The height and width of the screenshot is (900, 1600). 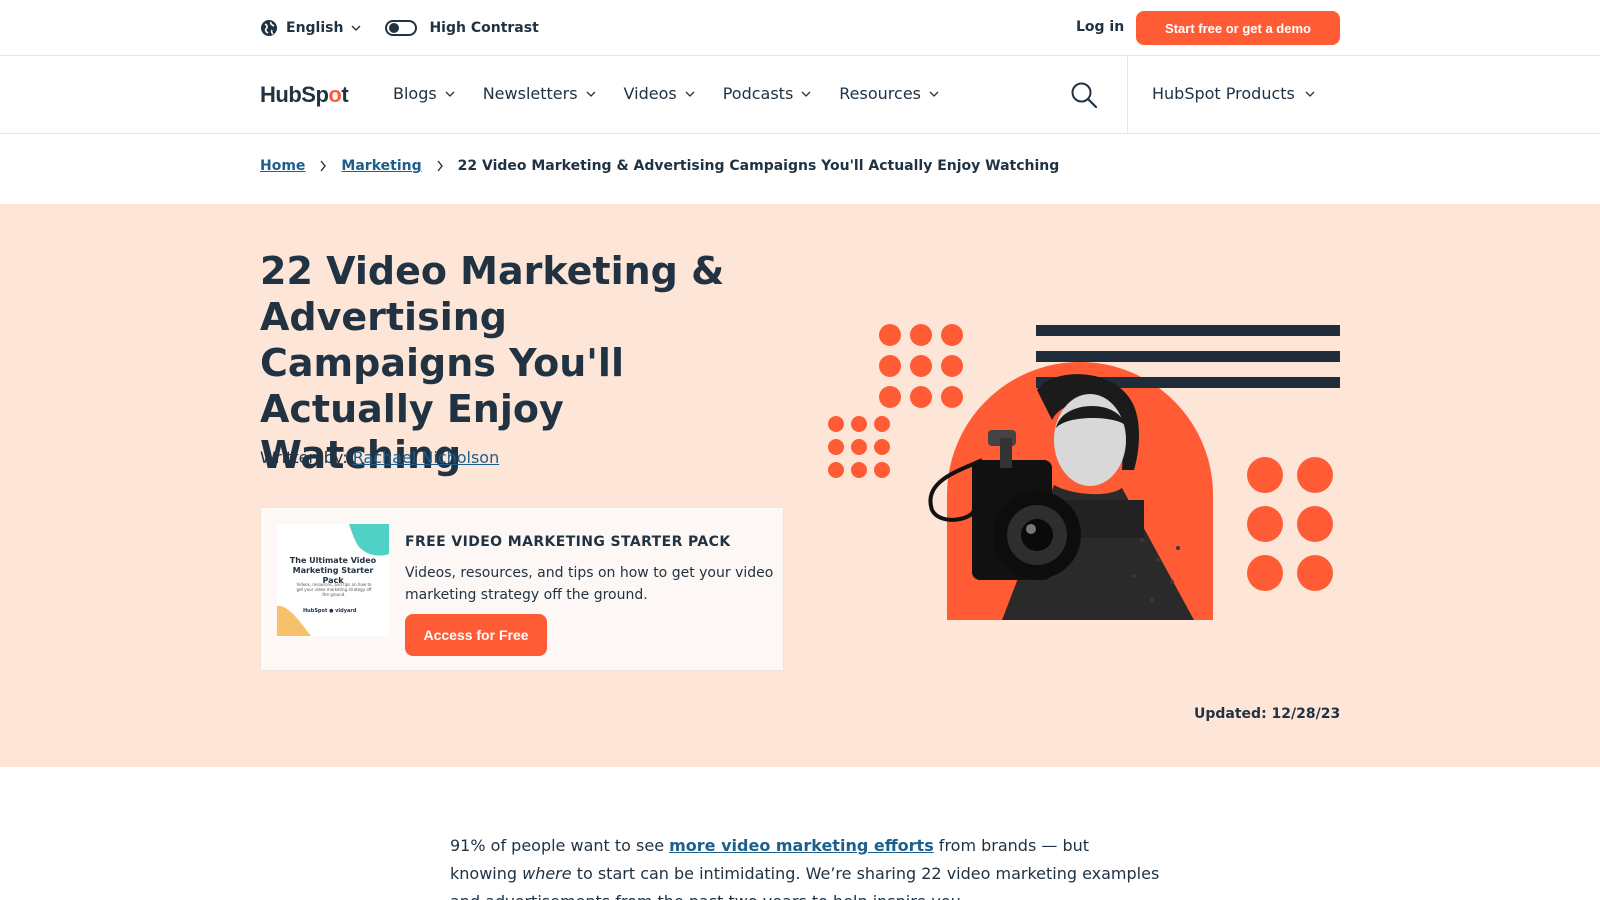 I want to click on offer-title: FREE VIDEO MARKETING STARTER PACK, so click(x=568, y=542).